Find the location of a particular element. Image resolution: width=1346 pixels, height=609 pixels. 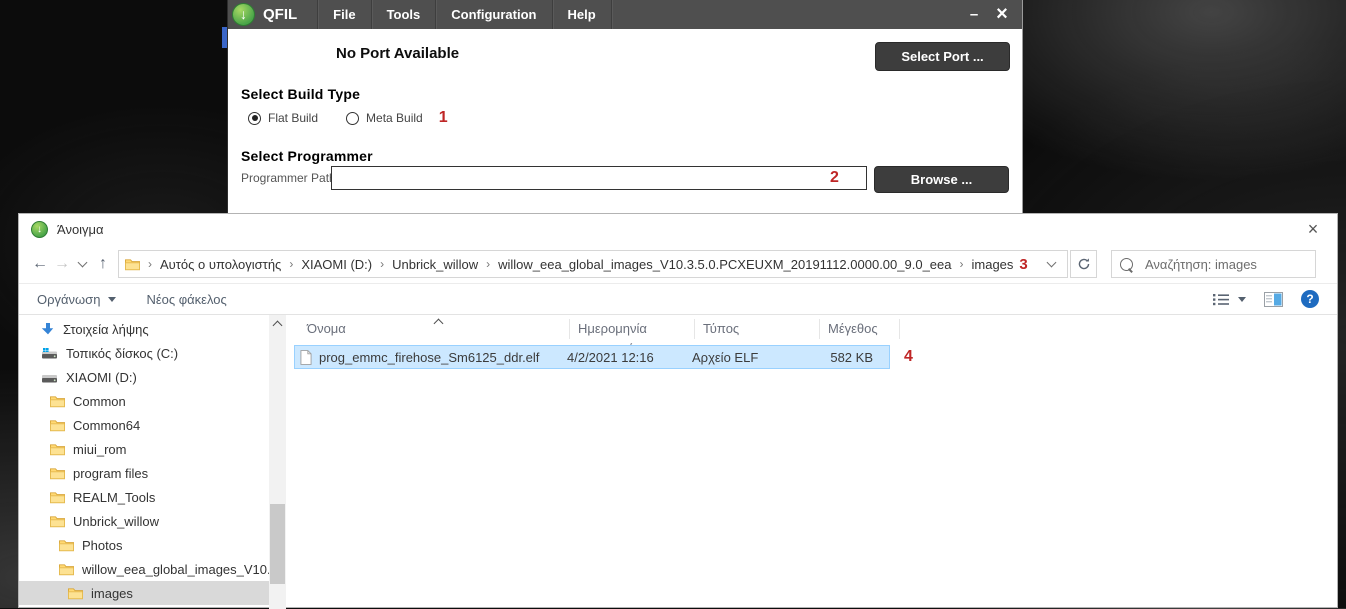

preview-pane-button is located at coordinates (1273, 299).